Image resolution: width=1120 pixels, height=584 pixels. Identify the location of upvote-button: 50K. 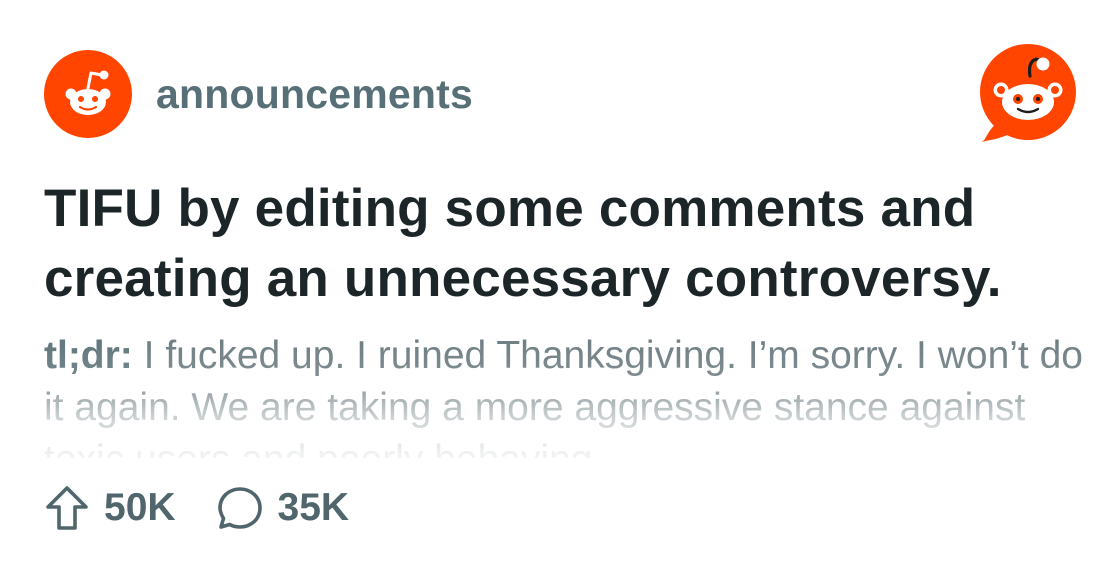
(110, 508).